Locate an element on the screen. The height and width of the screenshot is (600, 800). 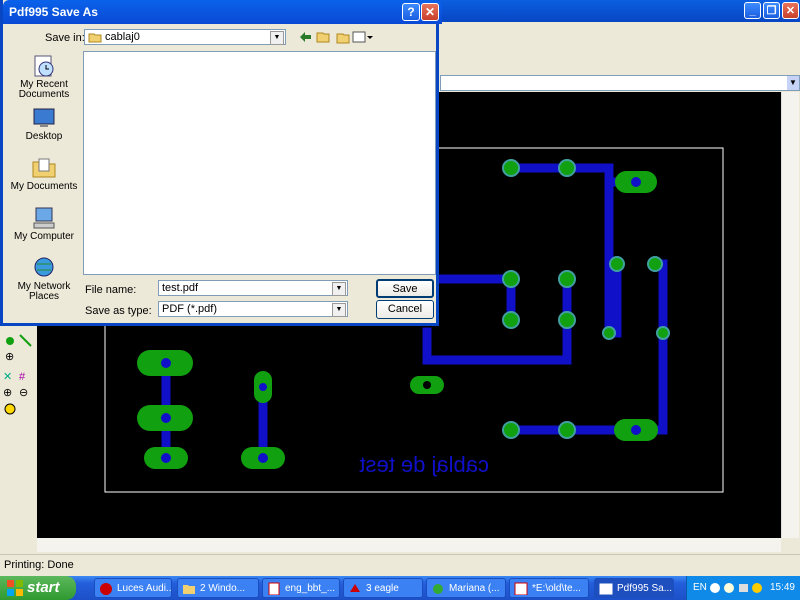
pdf-icon is located at coordinates (274, 588).